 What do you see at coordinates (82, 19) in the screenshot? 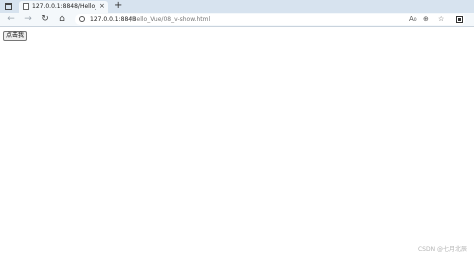
I see `site-info-icon` at bounding box center [82, 19].